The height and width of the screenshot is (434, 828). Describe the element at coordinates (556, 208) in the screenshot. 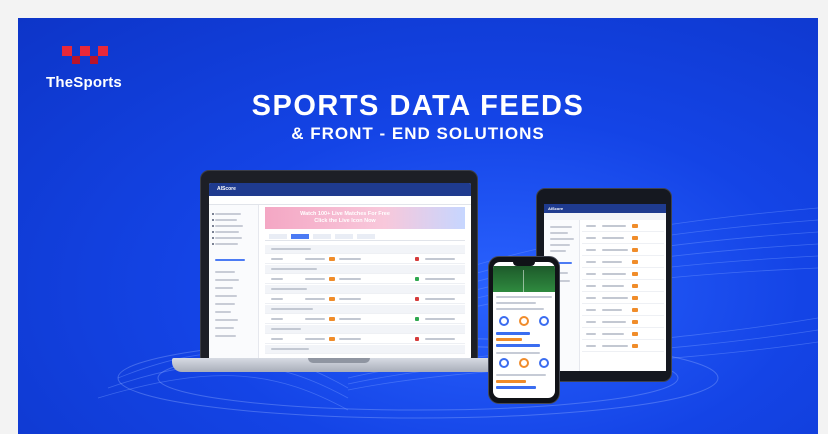

I see `tablet-app-logo: AIScore` at that location.